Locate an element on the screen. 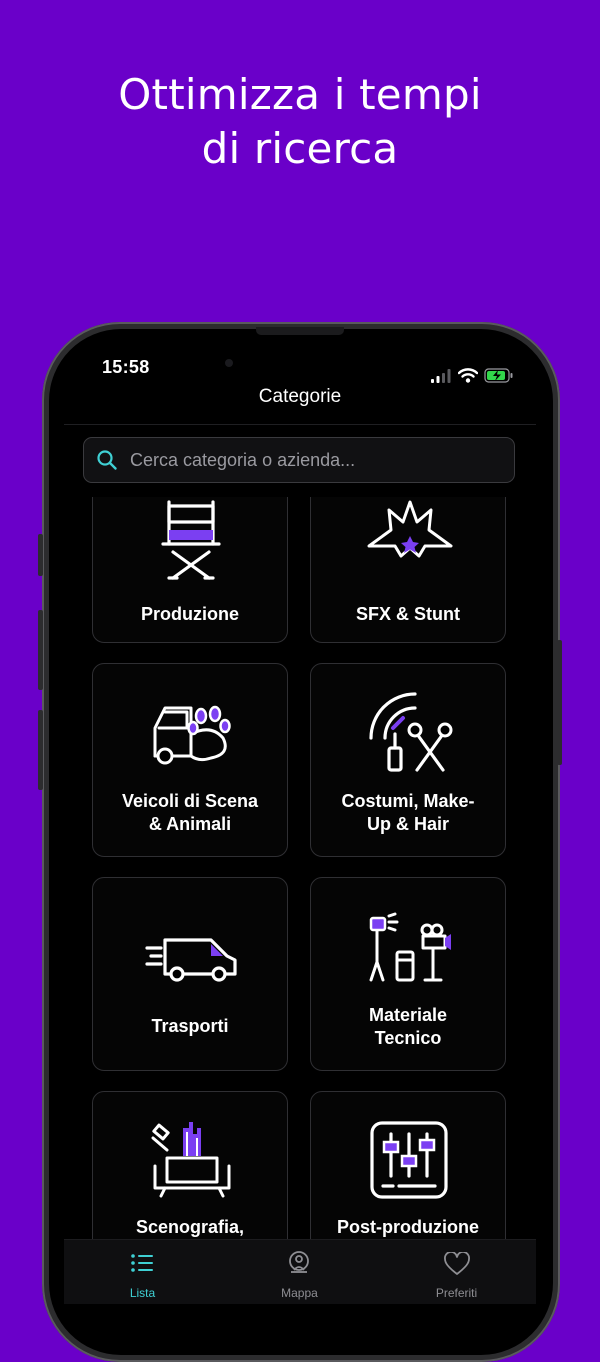 This screenshot has height=1362, width=600. battery-charging-icon is located at coordinates (498, 375).